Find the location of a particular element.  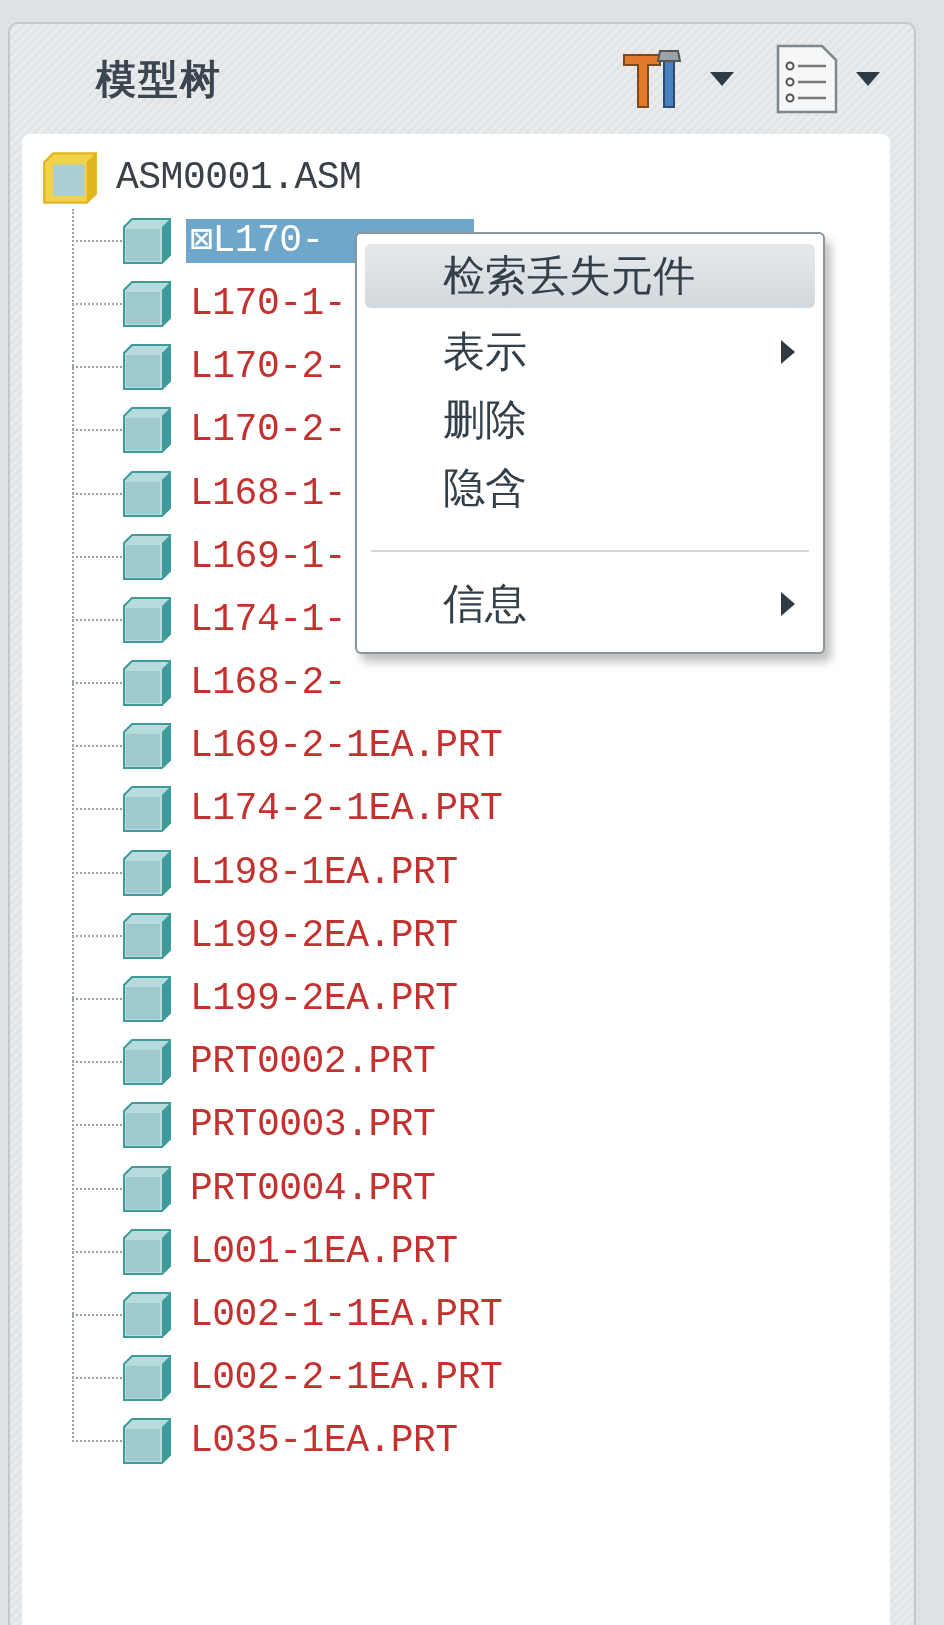

tree-item: L174-2-1EA.PRT is located at coordinates (346, 809).